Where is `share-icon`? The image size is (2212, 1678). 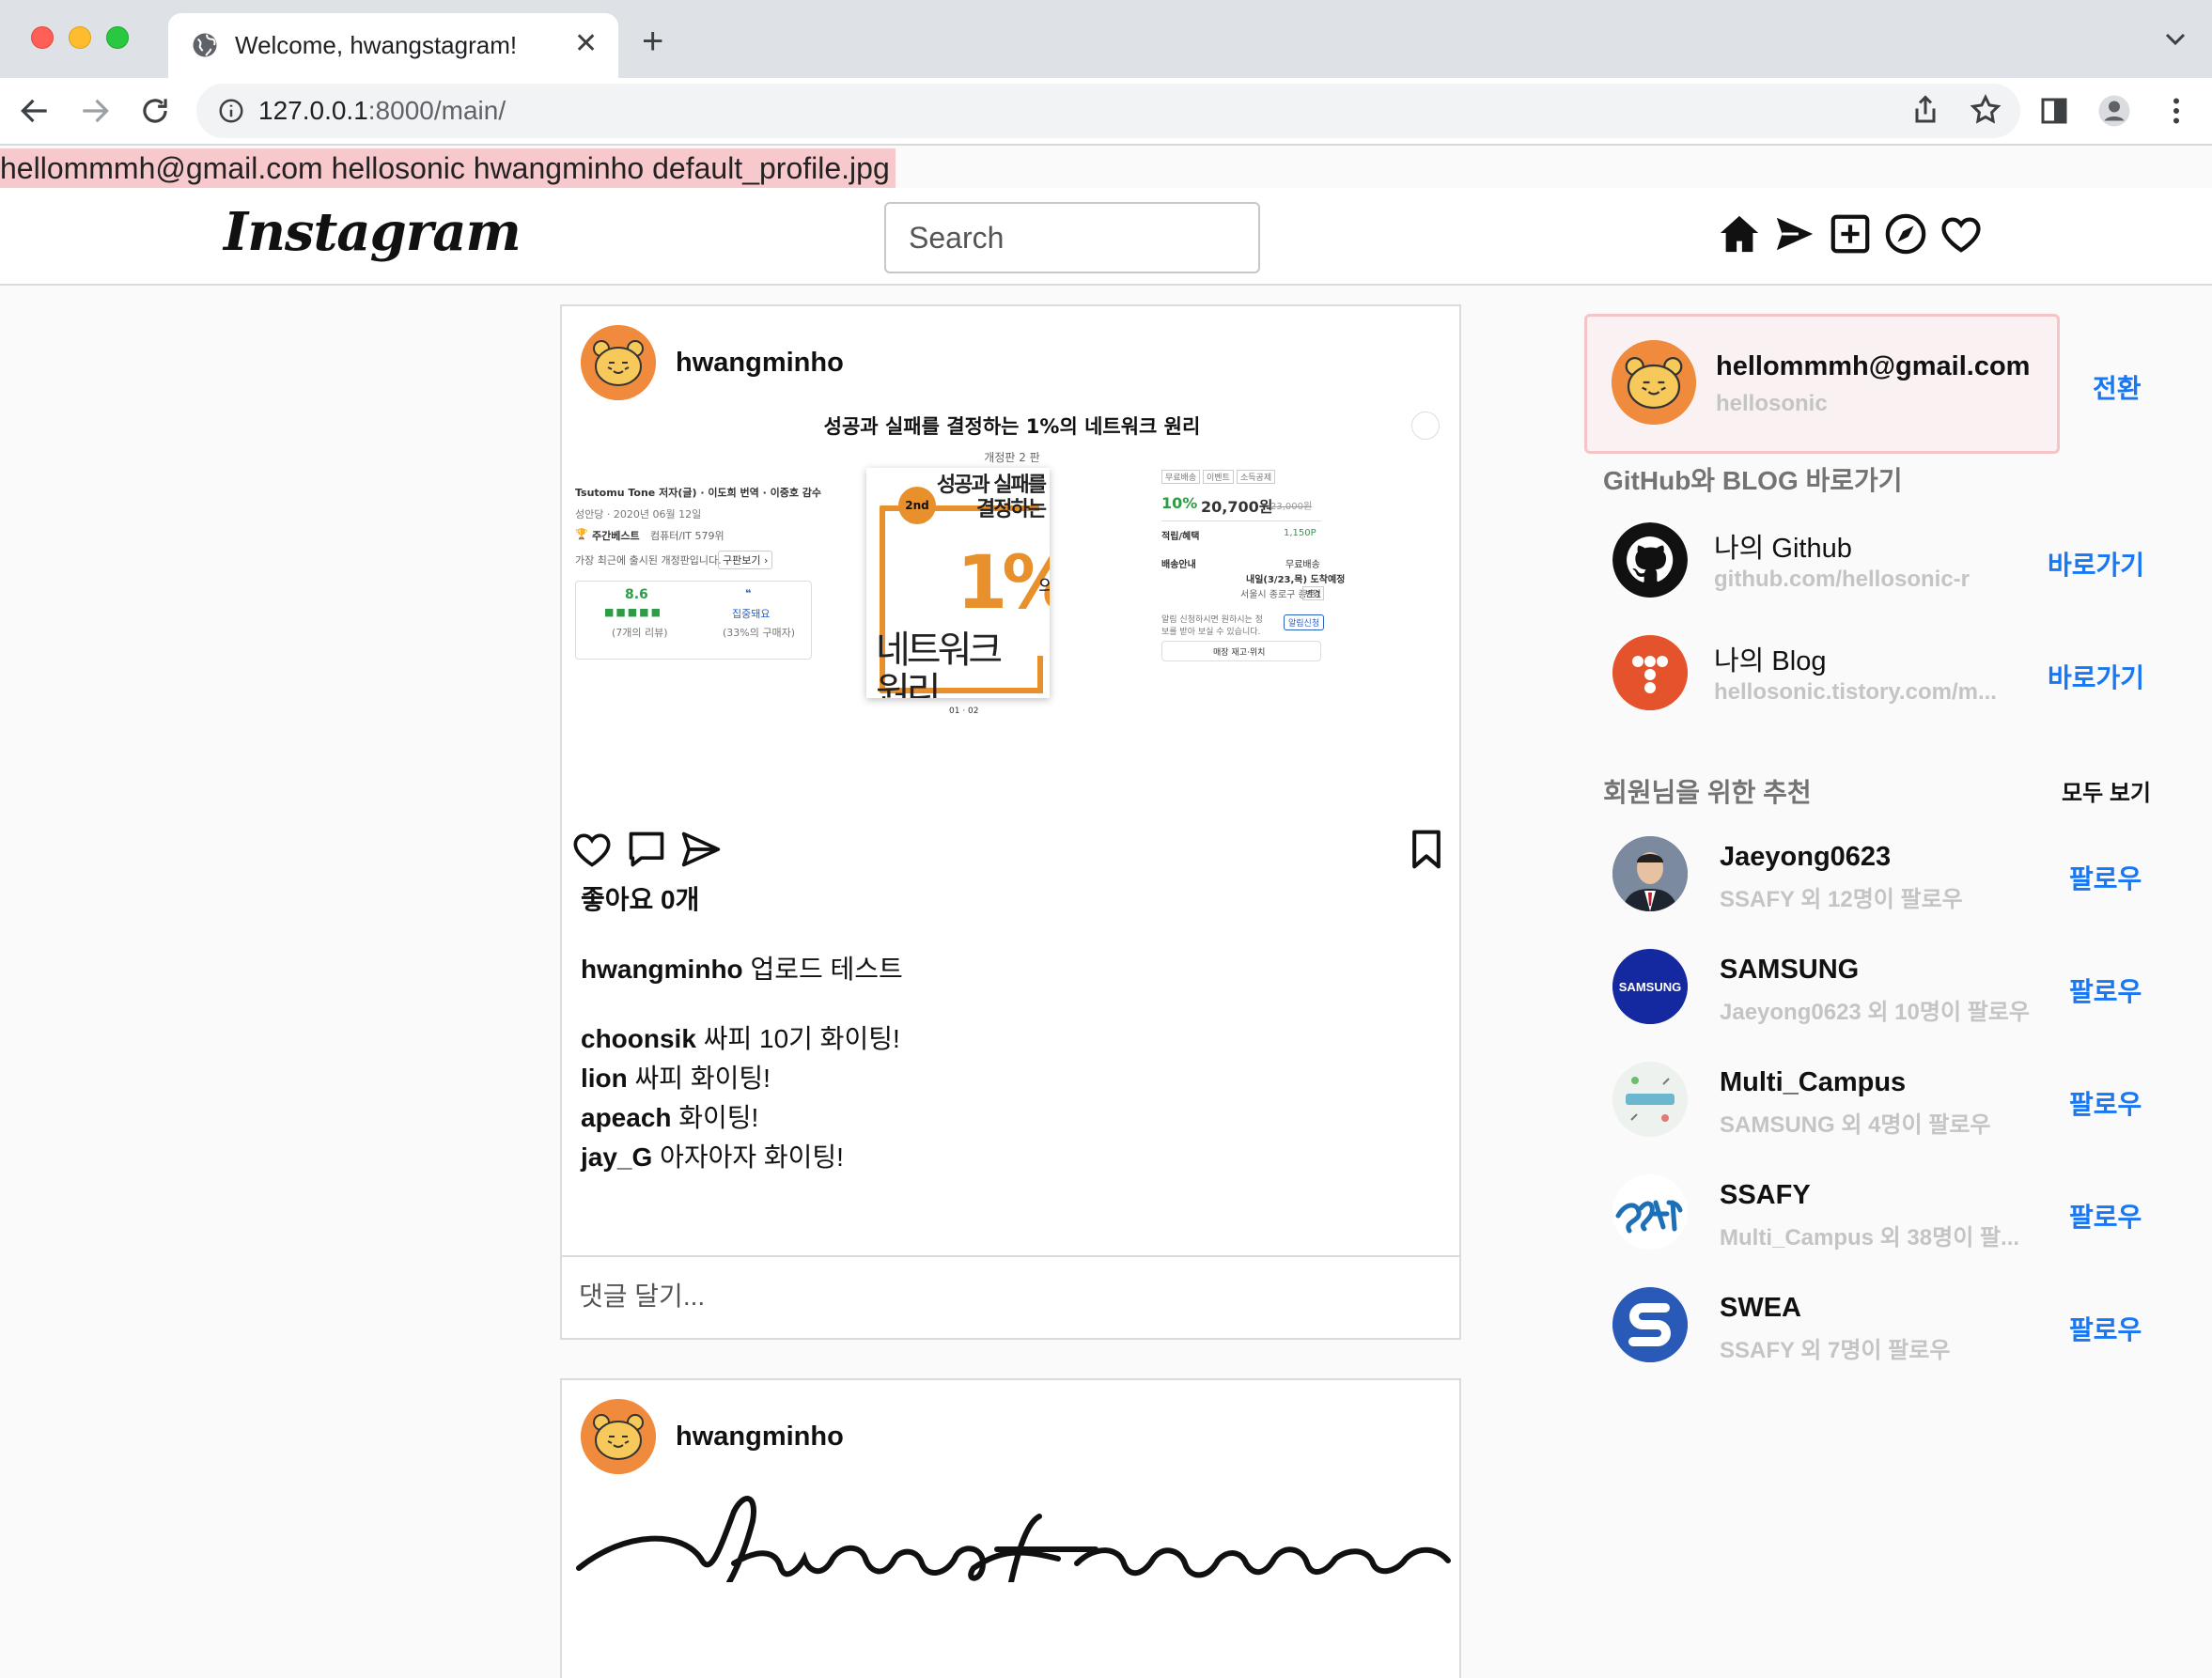
share-icon is located at coordinates (1925, 110).